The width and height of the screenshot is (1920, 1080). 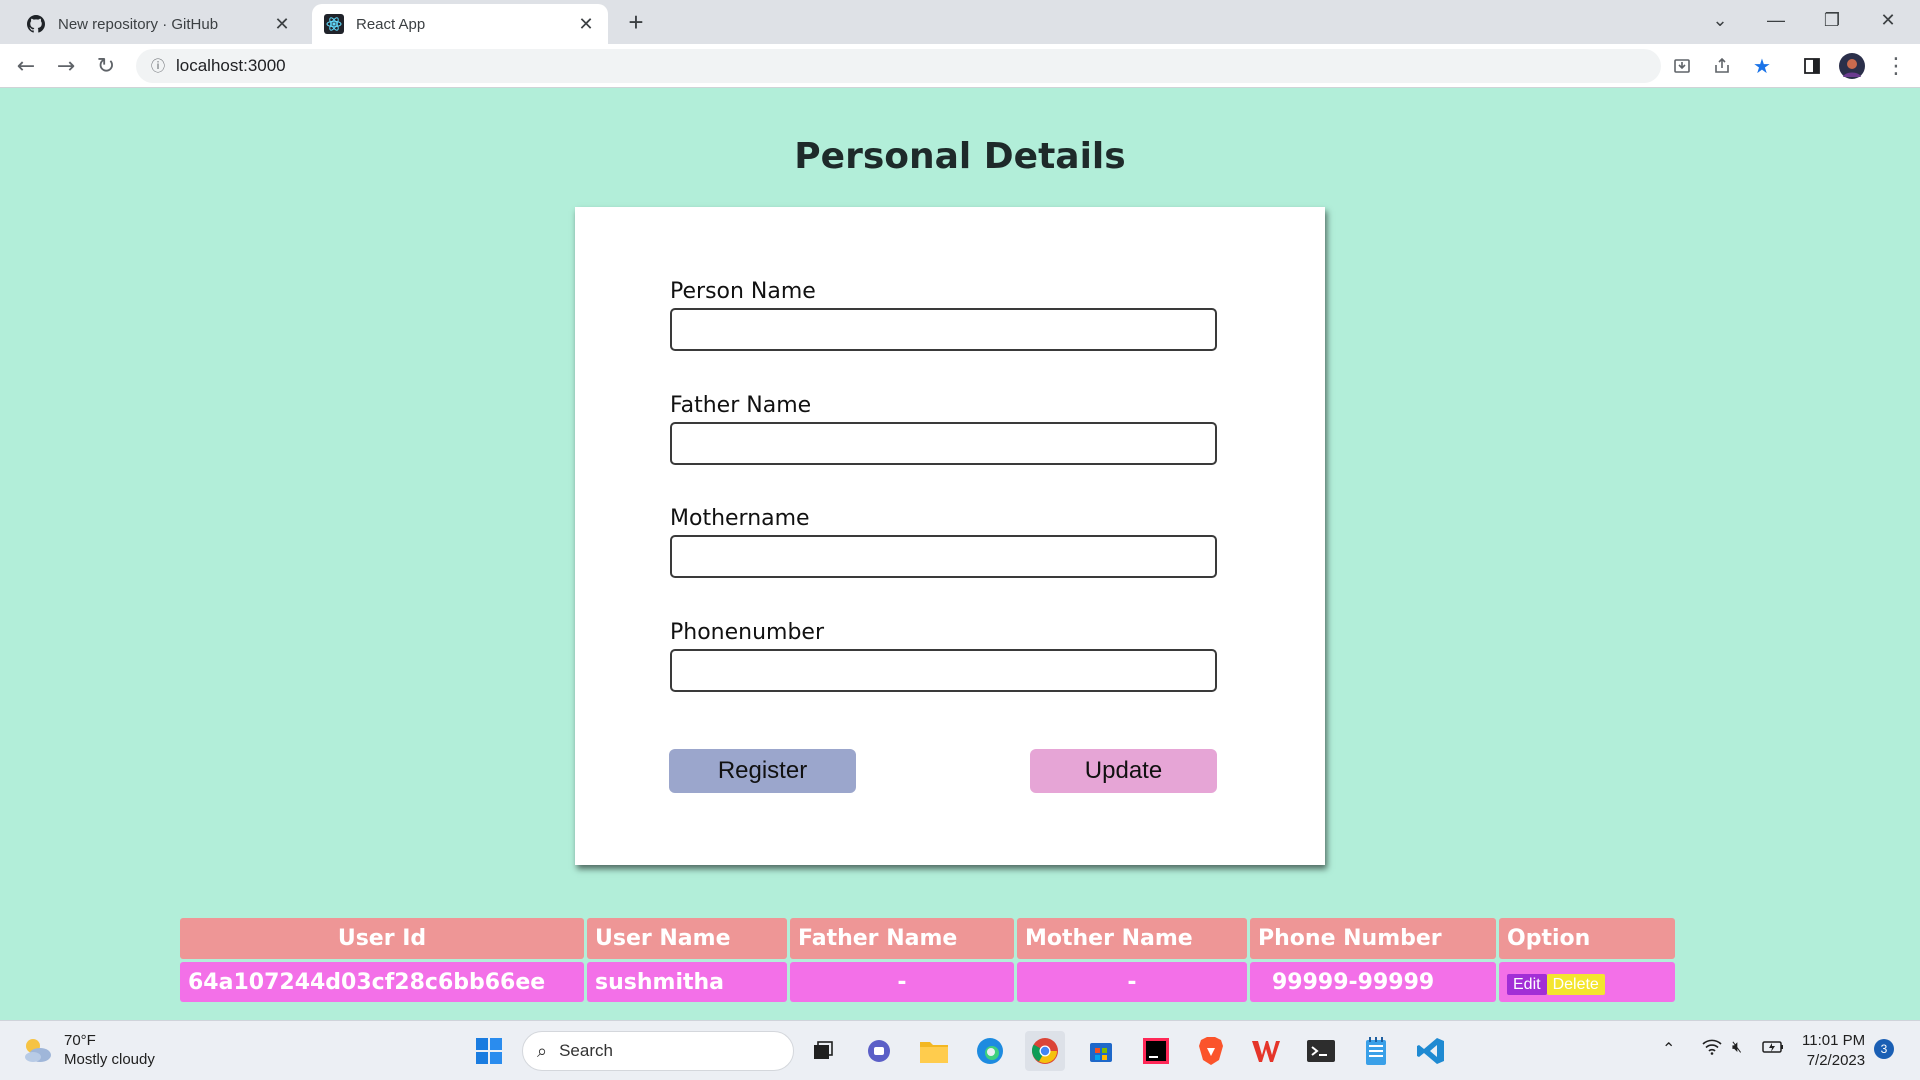 I want to click on search-label: Search, so click(x=586, y=1050).